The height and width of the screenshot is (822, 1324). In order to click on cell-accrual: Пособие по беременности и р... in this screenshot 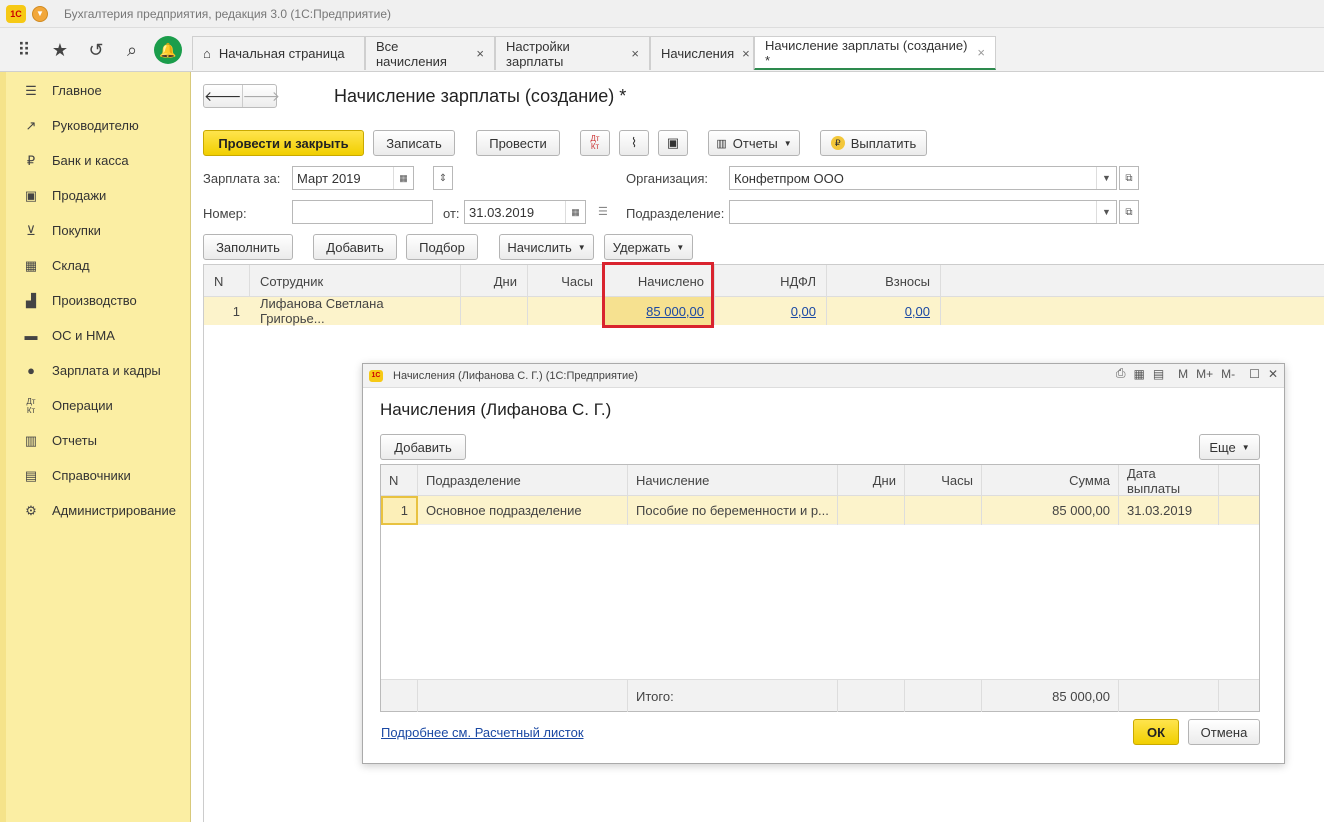, I will do `click(733, 510)`.